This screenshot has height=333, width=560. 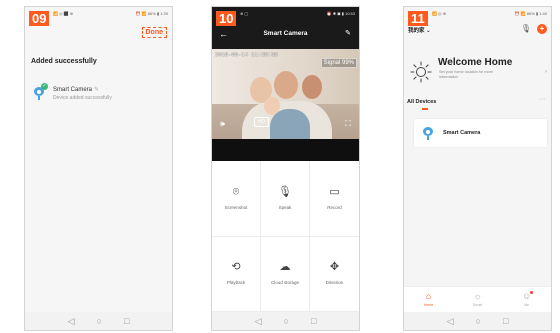 What do you see at coordinates (40, 91) in the screenshot?
I see `camera-icon: ✓` at bounding box center [40, 91].